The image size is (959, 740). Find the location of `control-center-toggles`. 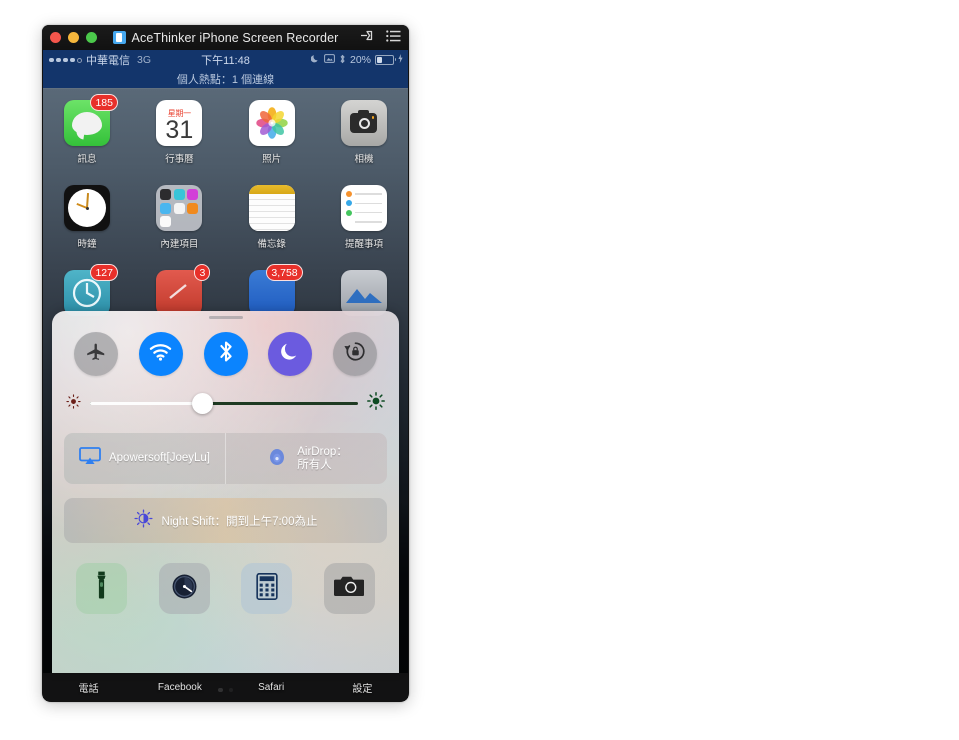

control-center-toggles is located at coordinates (225, 347).